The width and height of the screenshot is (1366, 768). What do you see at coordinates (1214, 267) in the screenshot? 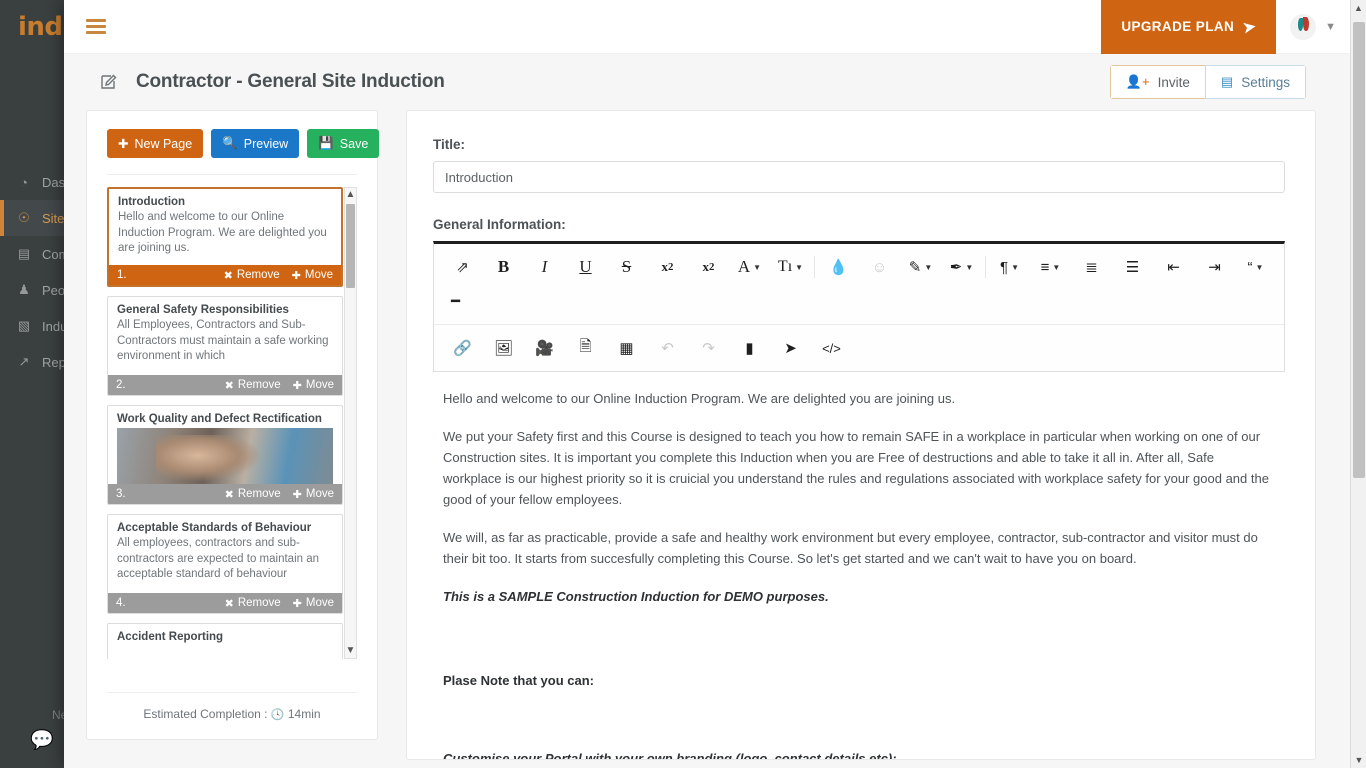
I see `increase-indent-icon: ⇥` at bounding box center [1214, 267].